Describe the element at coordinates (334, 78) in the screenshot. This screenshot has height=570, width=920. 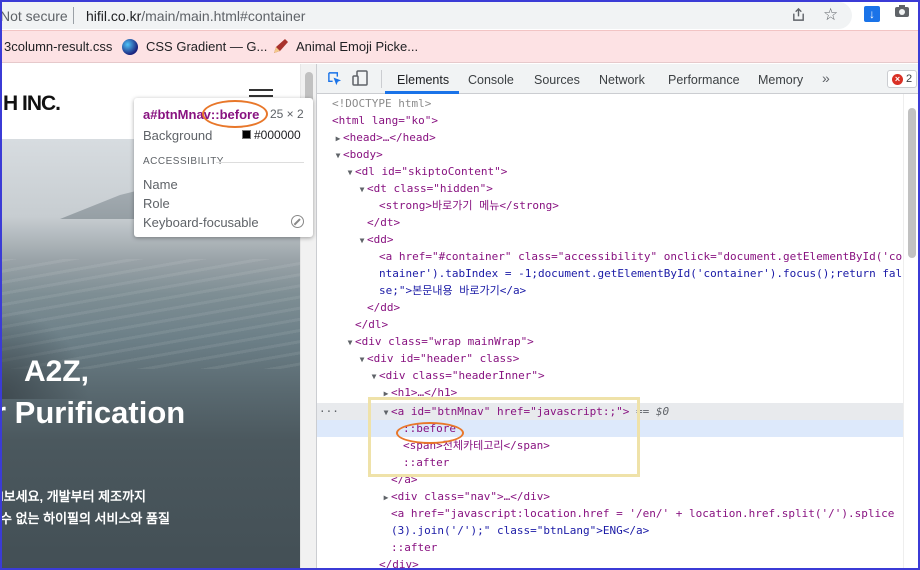
I see `inspect-element-icon` at that location.